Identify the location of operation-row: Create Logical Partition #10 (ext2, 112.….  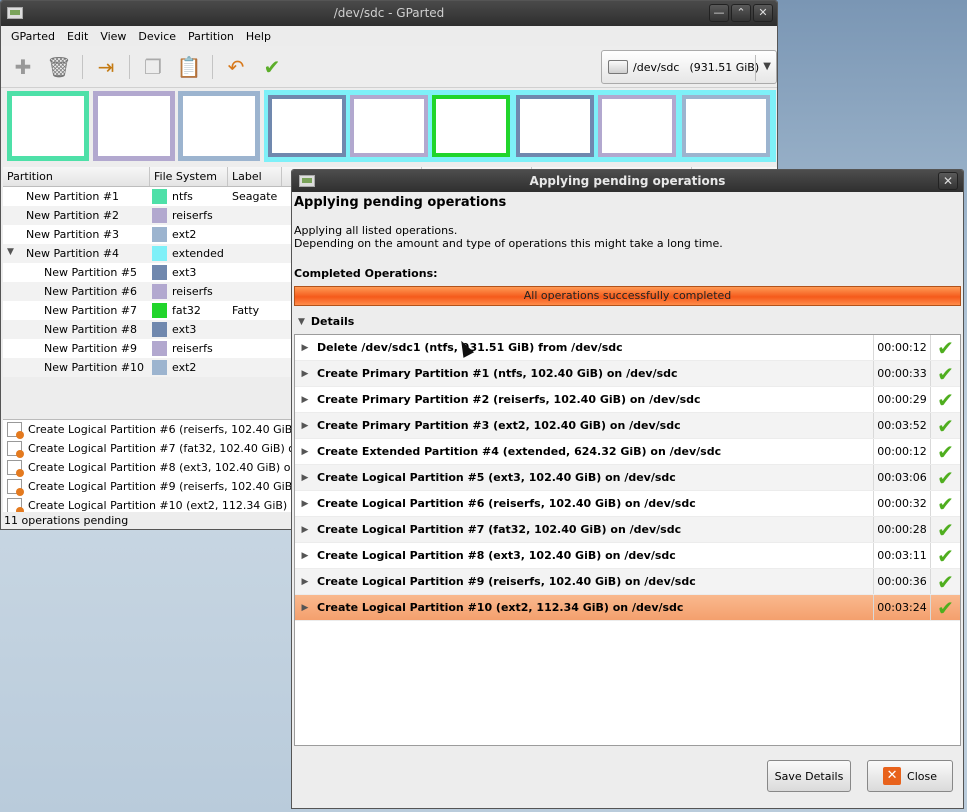
(148, 504).